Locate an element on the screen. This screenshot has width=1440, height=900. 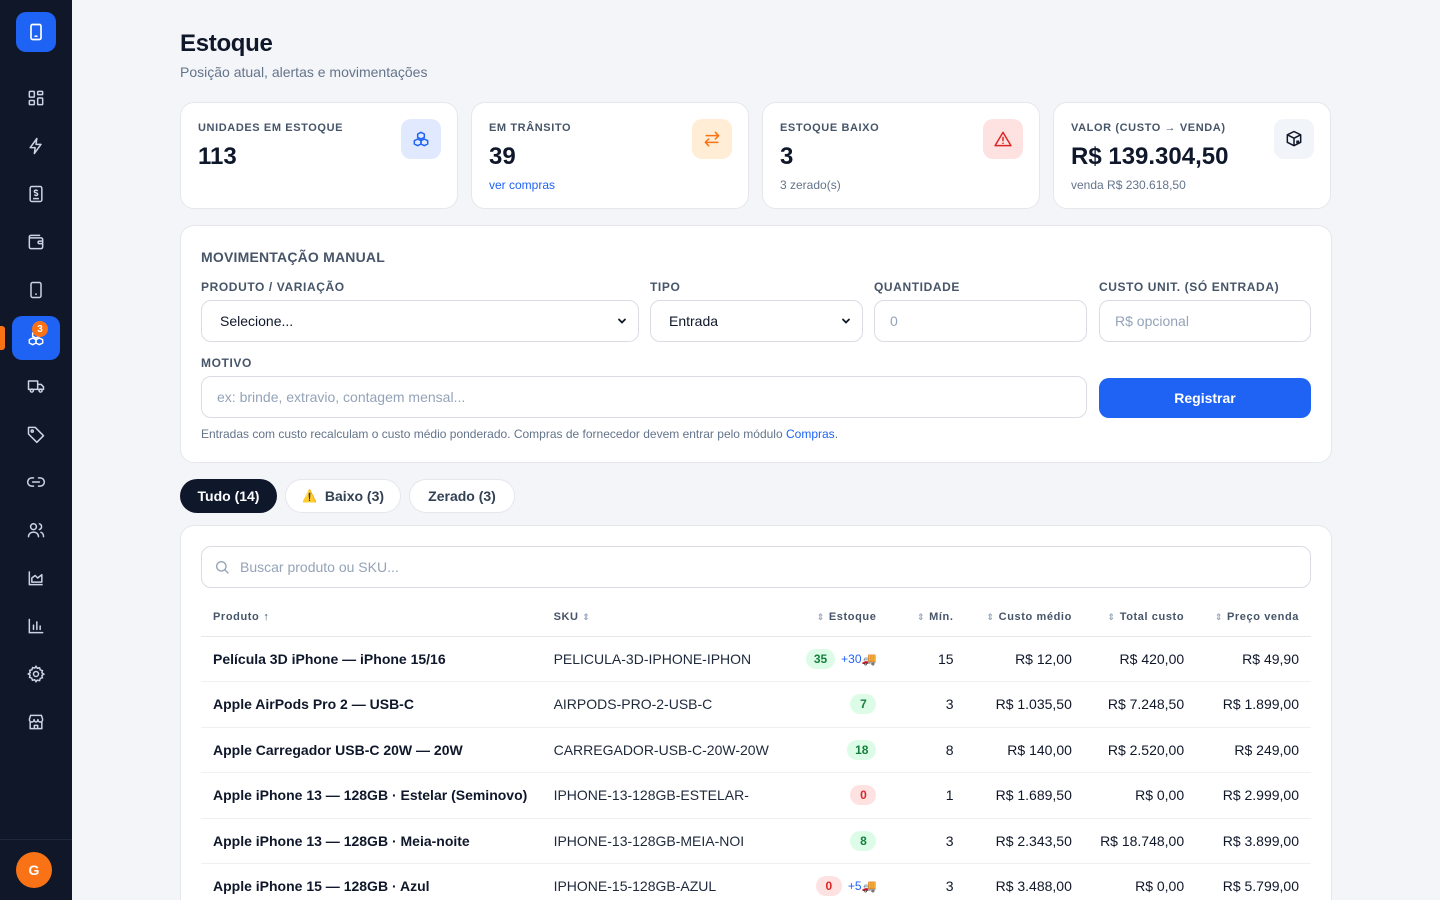
sidebar-divider is located at coordinates (36, 839).